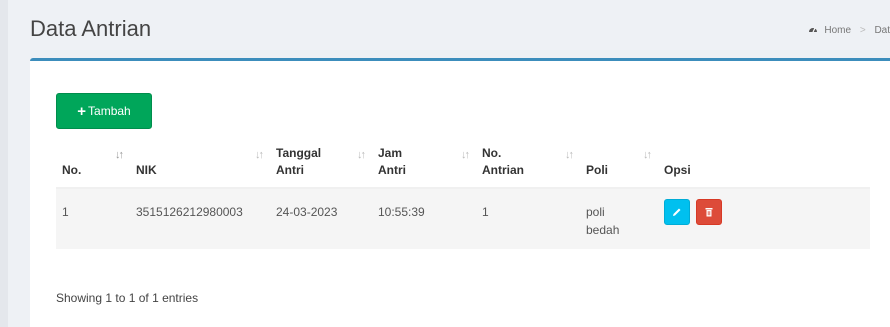 Image resolution: width=890 pixels, height=327 pixels. I want to click on cell-opsi, so click(764, 218).